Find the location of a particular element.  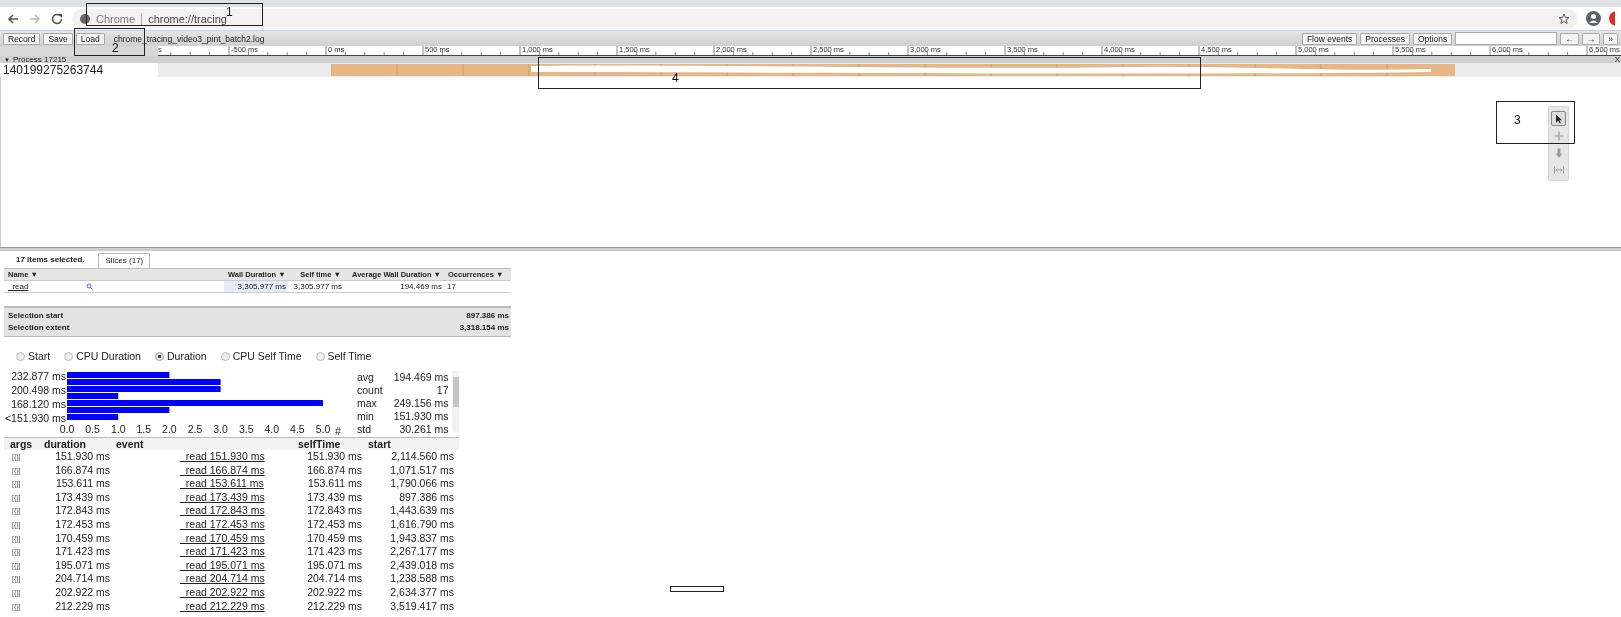

event-link: _read 170.459 ms is located at coordinates (222, 537).